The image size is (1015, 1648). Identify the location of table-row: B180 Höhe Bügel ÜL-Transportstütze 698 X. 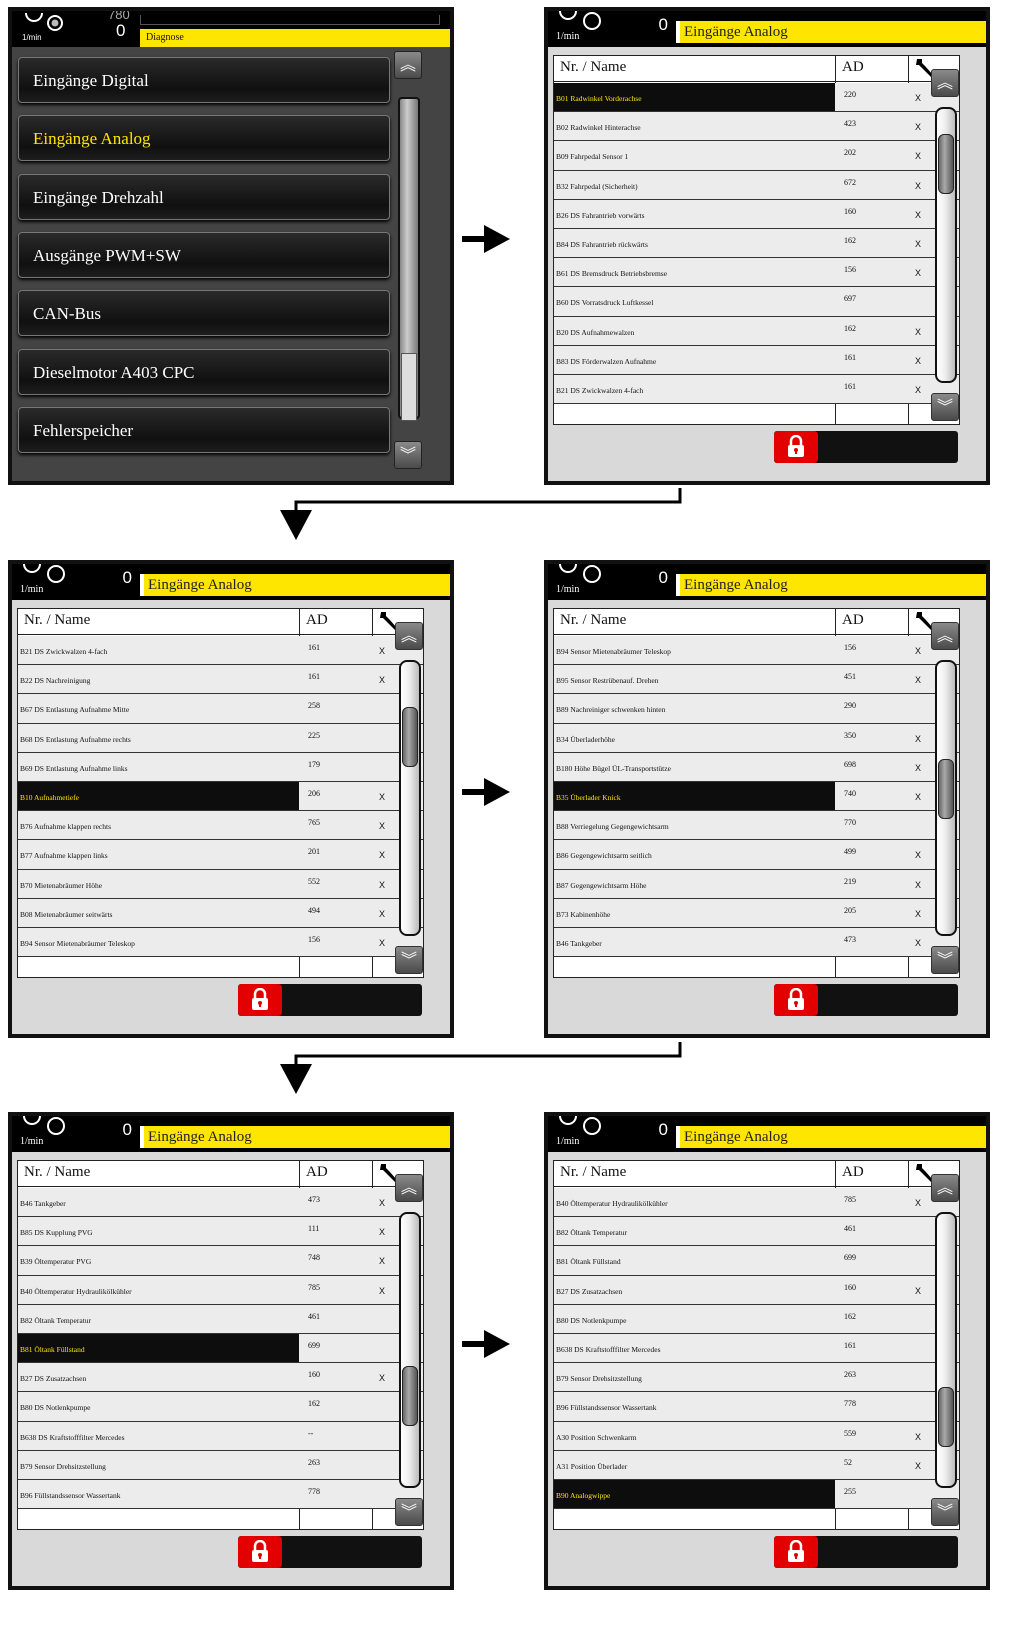
(756, 767).